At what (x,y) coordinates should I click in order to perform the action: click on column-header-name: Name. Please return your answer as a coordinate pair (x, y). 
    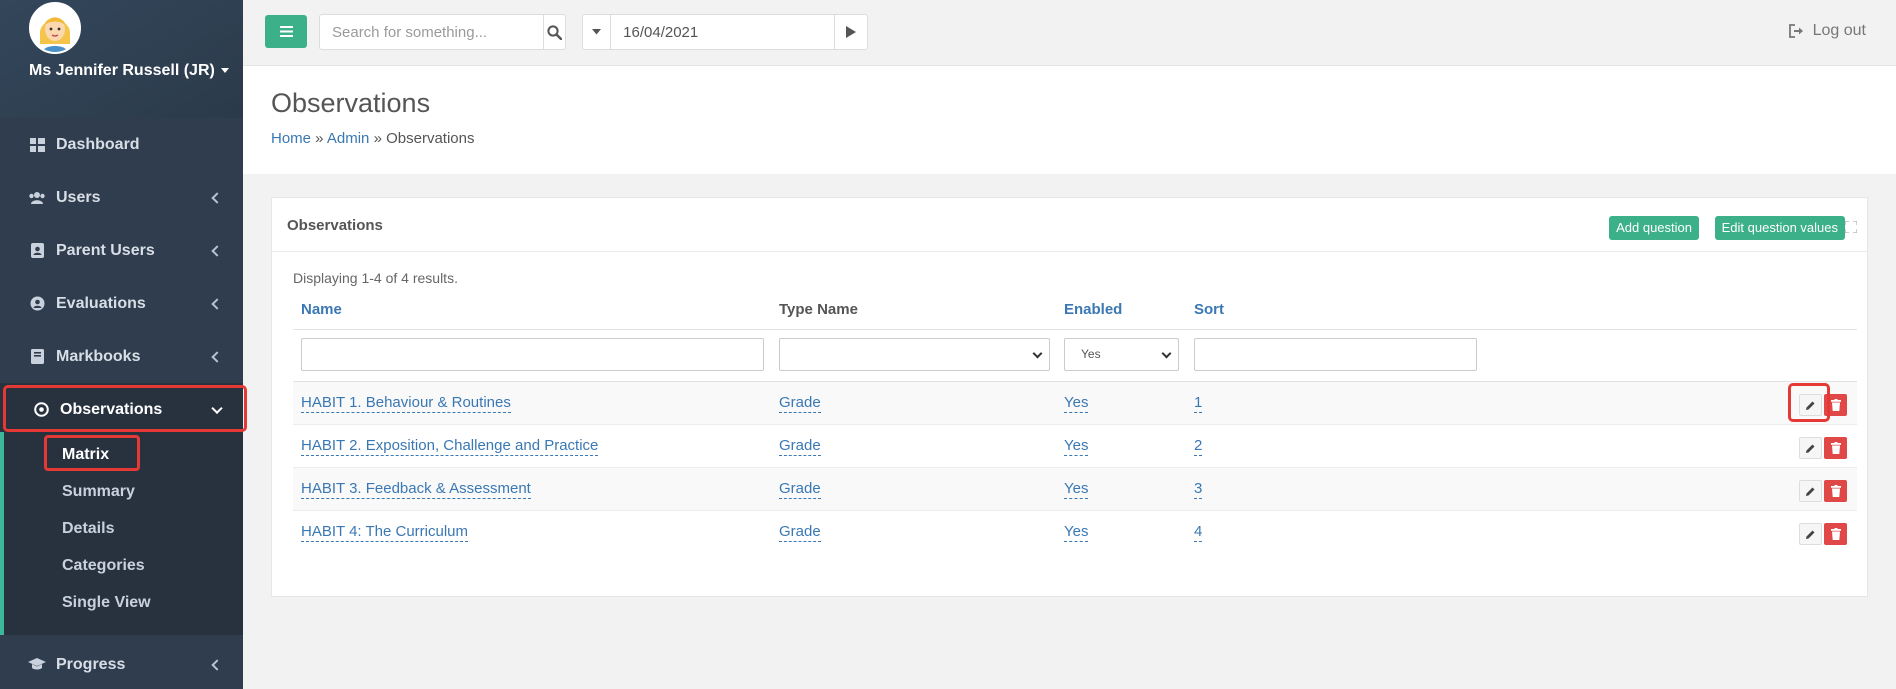
    Looking at the image, I should click on (321, 309).